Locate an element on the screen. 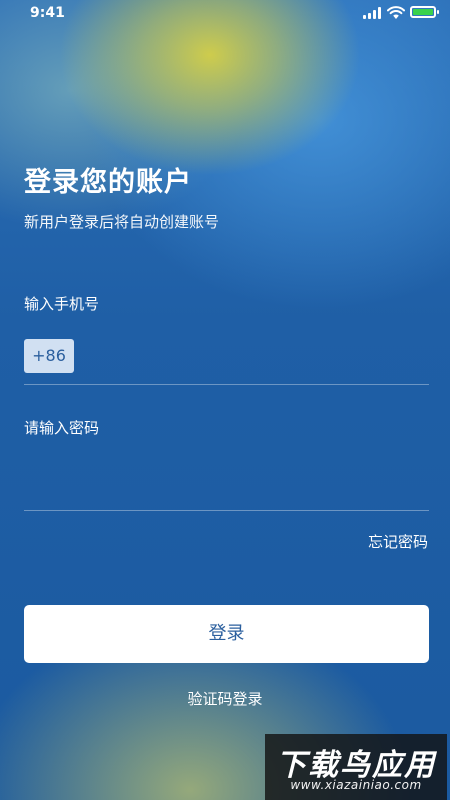 This screenshot has width=450, height=800. password-label: 请输入密码 is located at coordinates (62, 428).